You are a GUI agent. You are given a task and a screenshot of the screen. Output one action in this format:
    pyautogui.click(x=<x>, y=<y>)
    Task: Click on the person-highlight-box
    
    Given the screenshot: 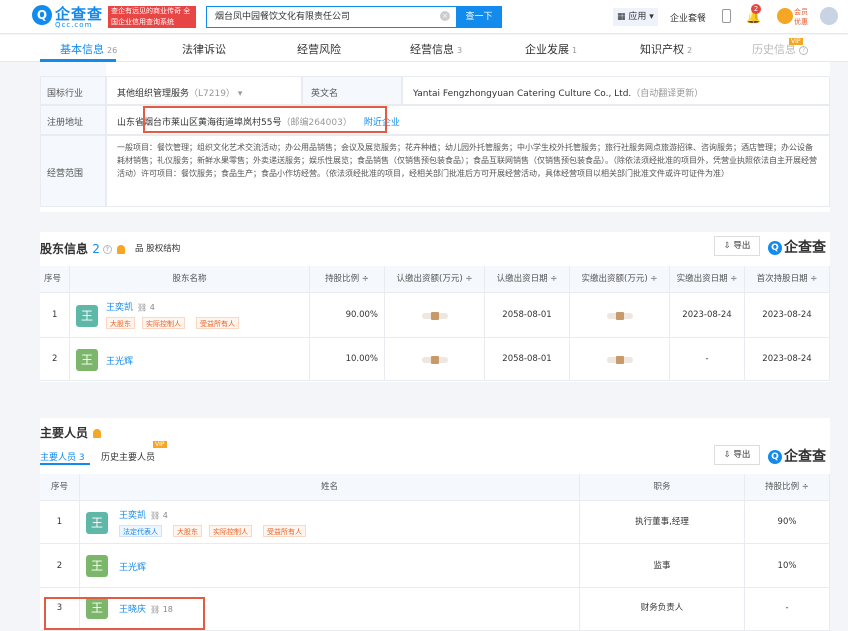 What is the action you would take?
    pyautogui.click(x=124, y=613)
    